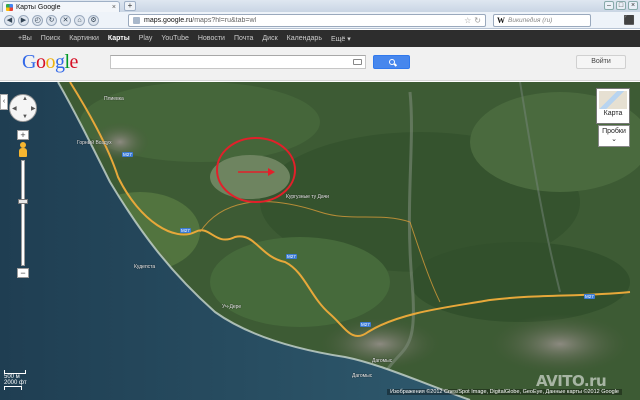  I want to click on map-scale: 500 м 2000 фт, so click(15, 380).